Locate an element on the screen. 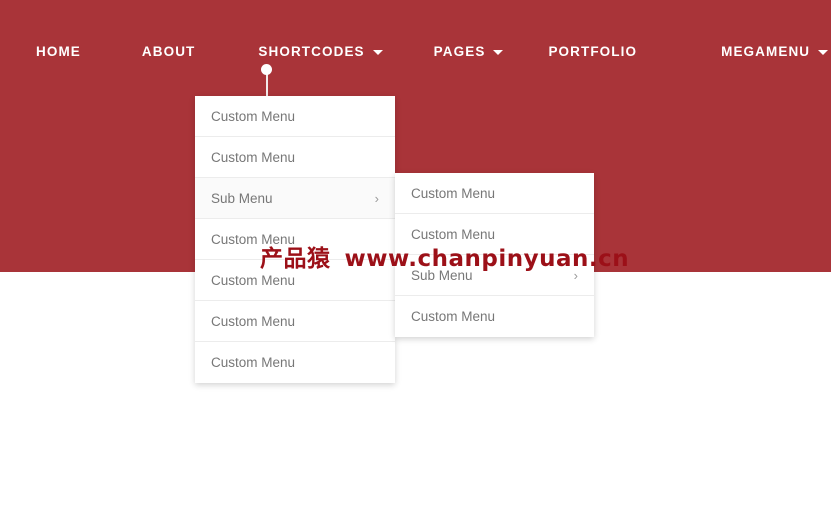  nav-item-label: ABOUT is located at coordinates (168, 51).